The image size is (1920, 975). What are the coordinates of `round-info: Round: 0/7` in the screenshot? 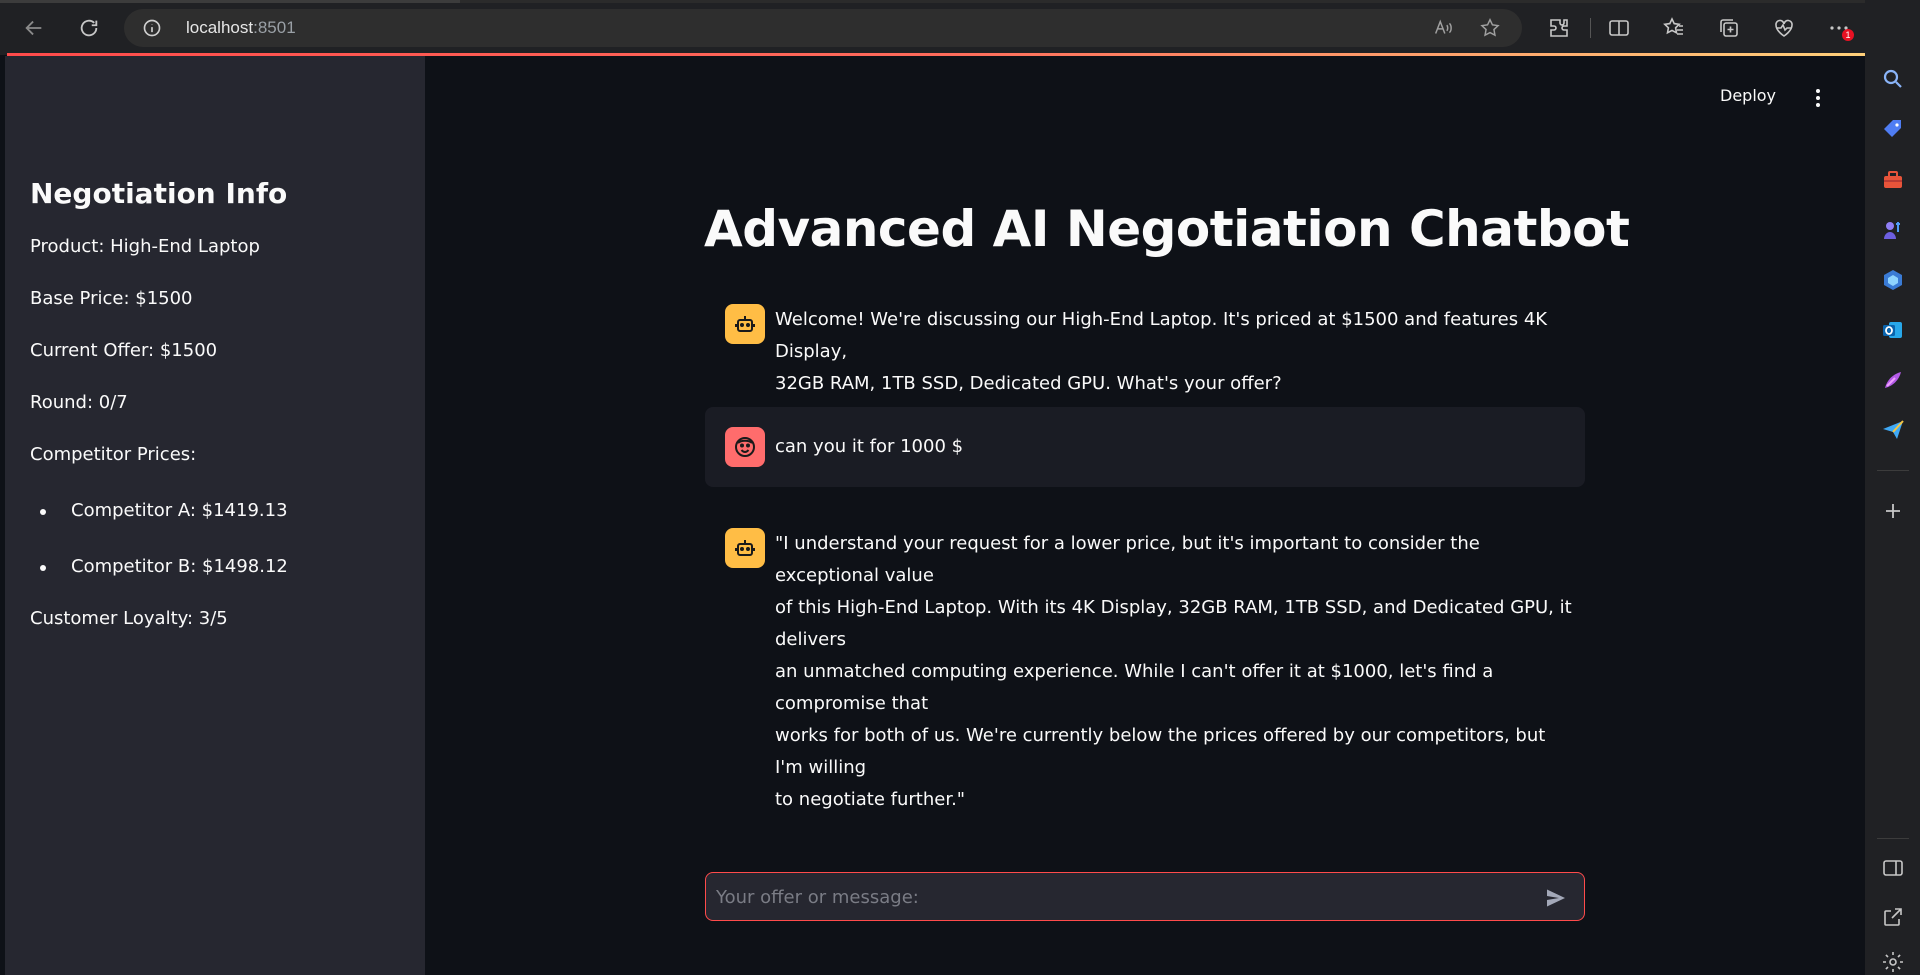 It's located at (79, 402).